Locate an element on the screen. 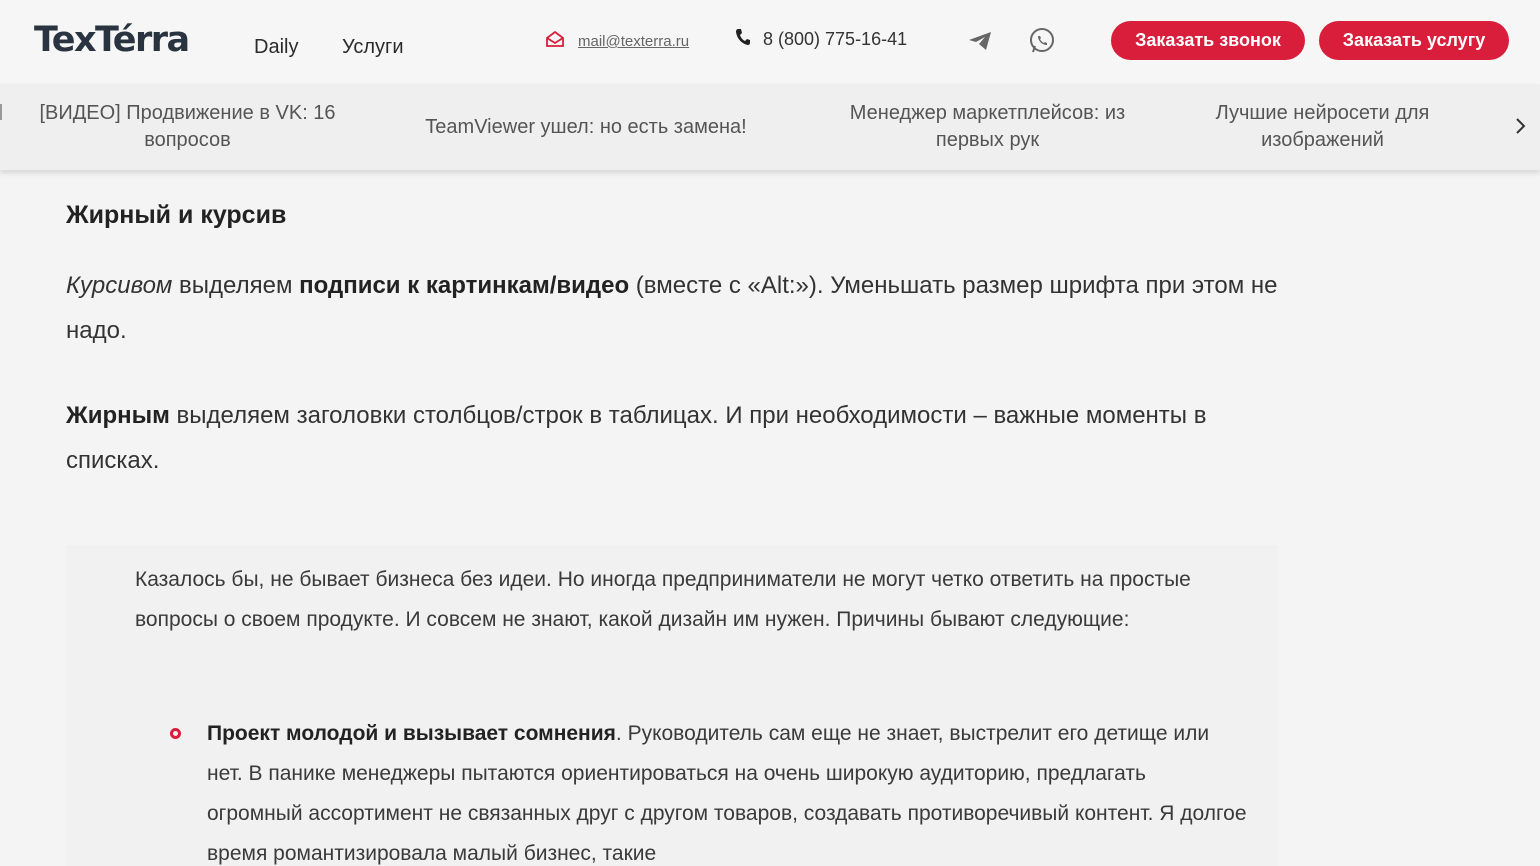 This screenshot has height=866, width=1540. nav-daily: Daily is located at coordinates (276, 47).